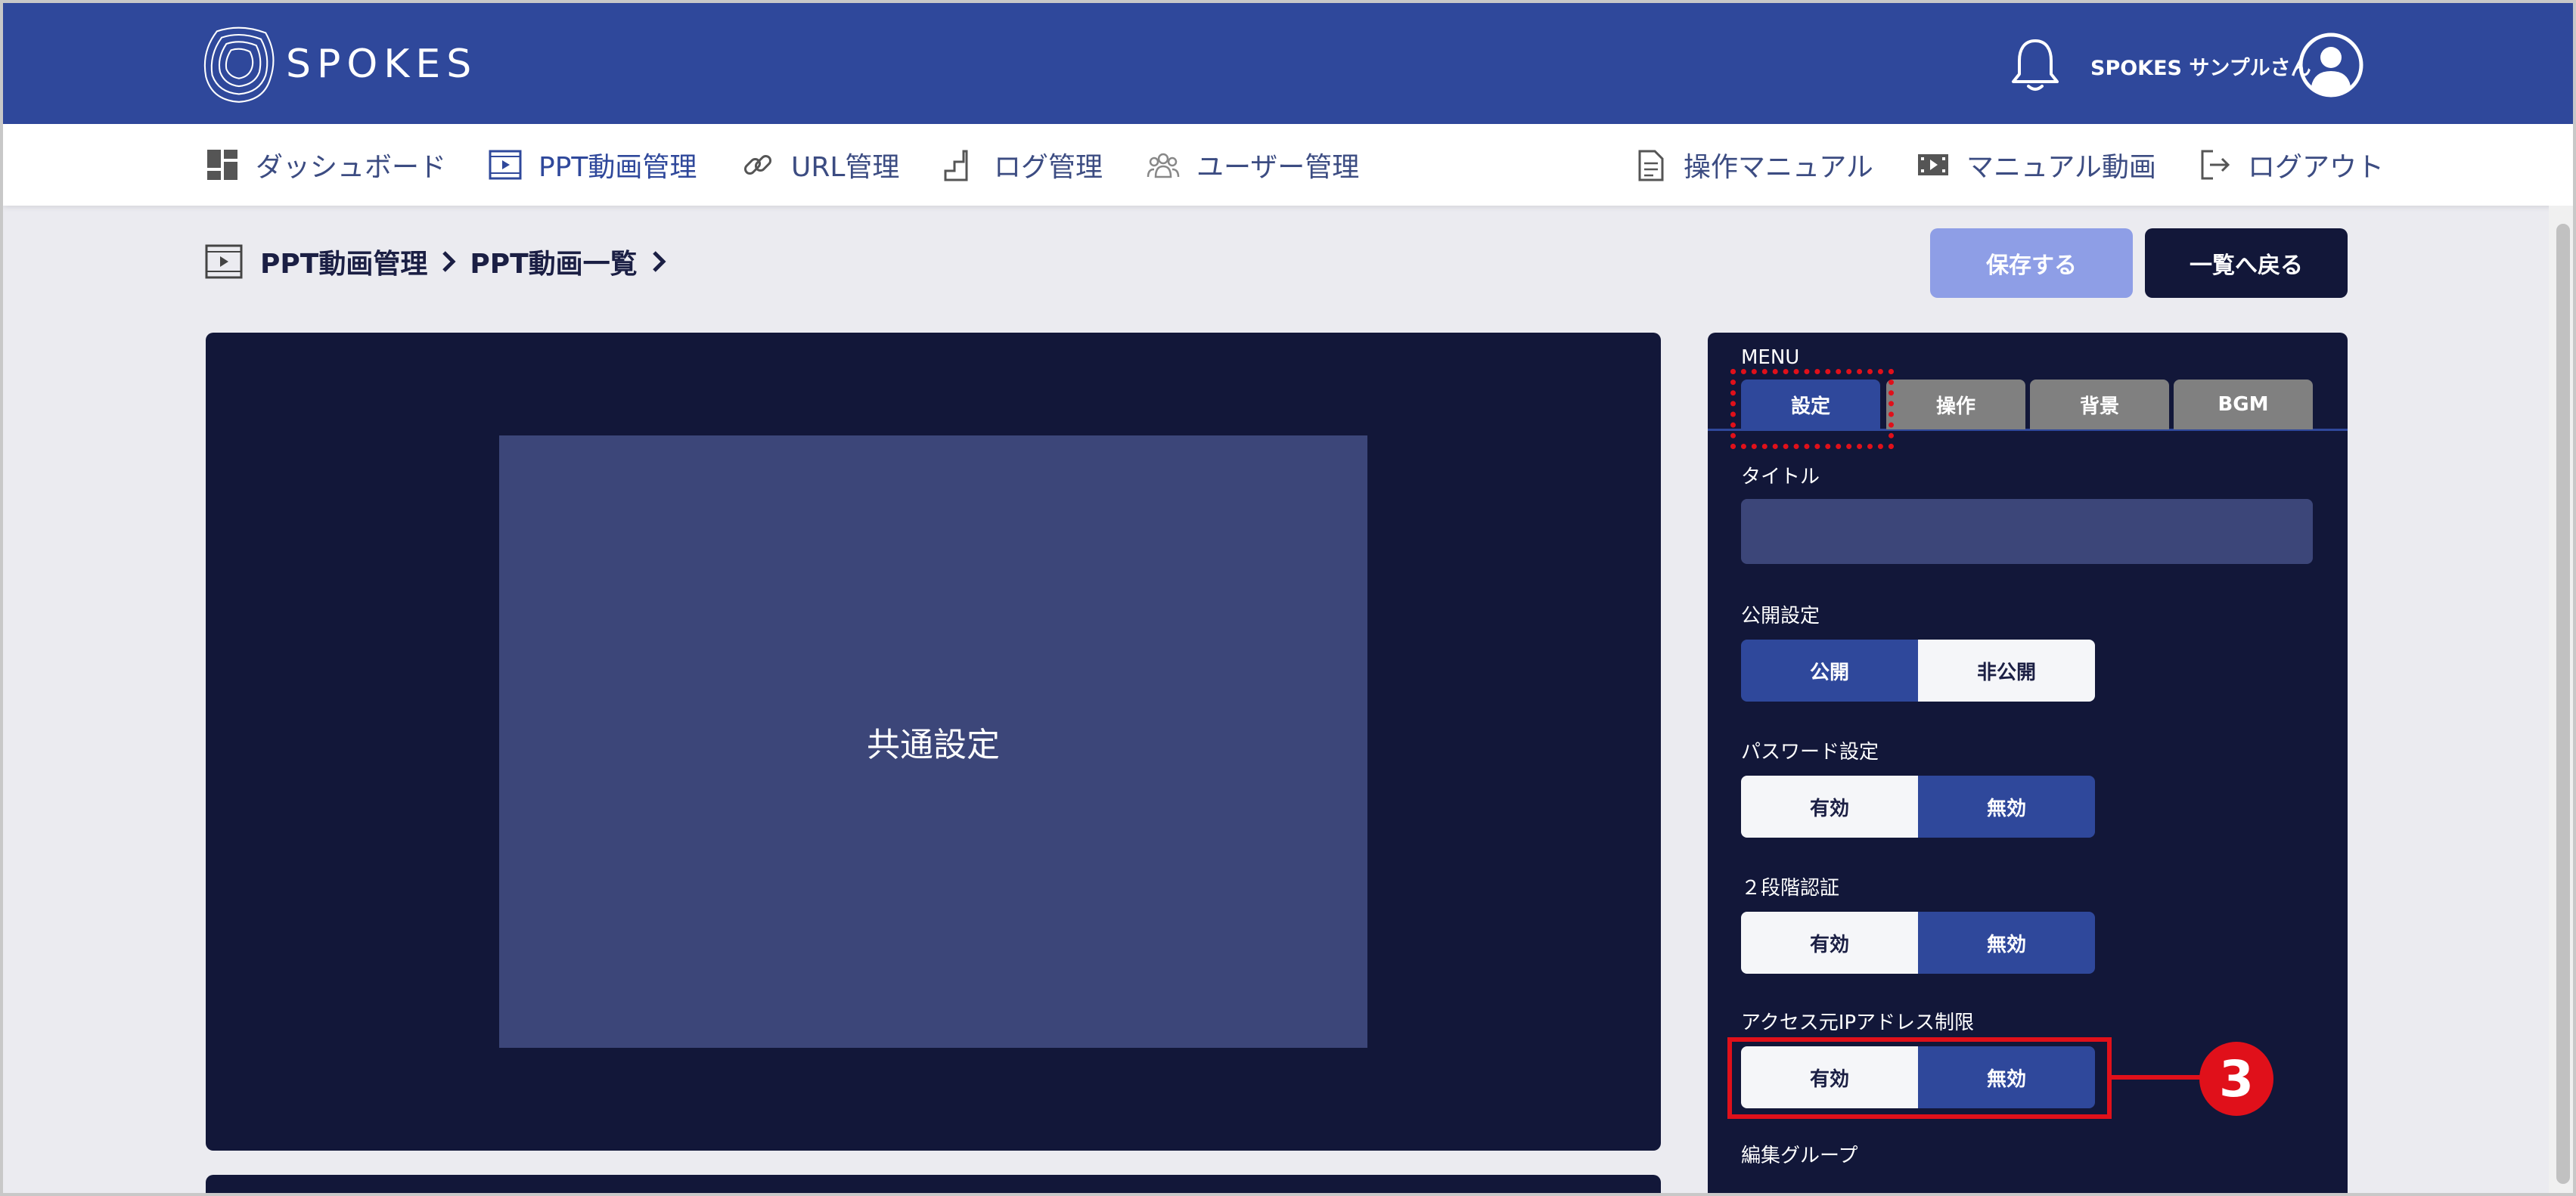  I want to click on nav-item-logout: ログアウト, so click(2290, 165).